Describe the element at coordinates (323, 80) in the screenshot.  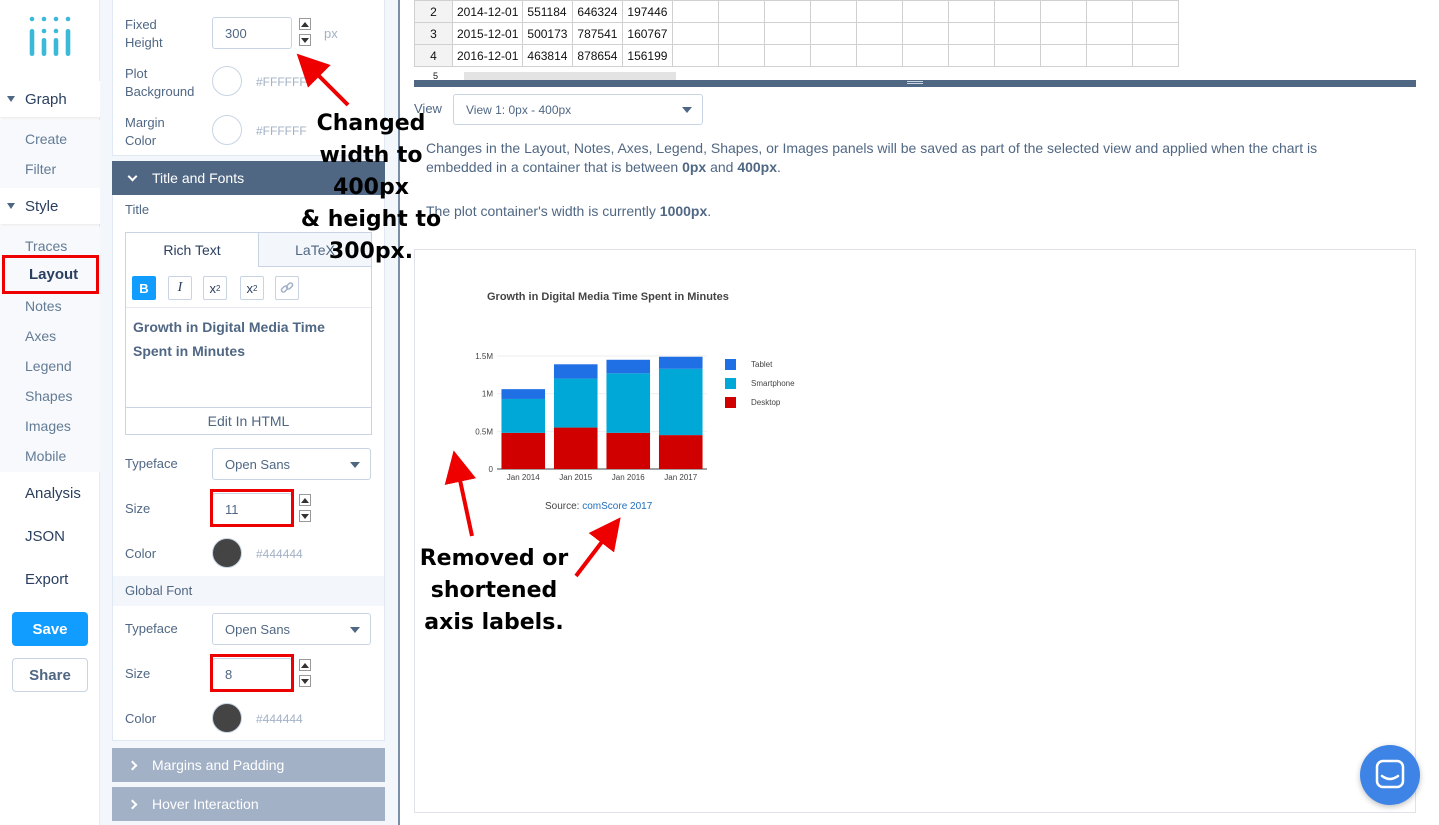
I see `arrow-to-fixed-height` at that location.